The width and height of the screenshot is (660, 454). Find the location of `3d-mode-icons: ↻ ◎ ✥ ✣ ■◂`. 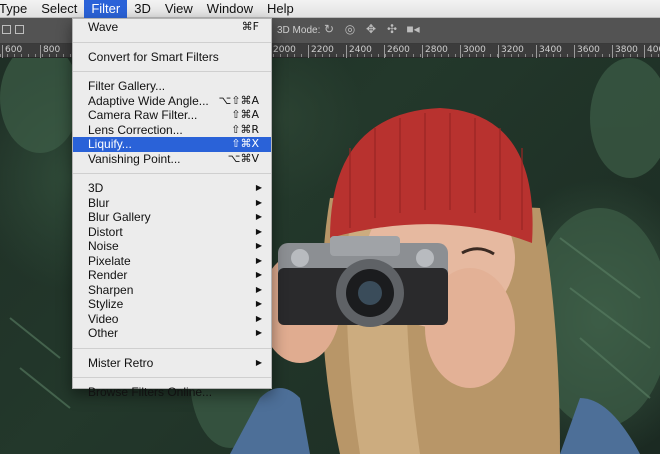

3d-mode-icons: ↻ ◎ ✥ ✣ ■◂ is located at coordinates (371, 29).